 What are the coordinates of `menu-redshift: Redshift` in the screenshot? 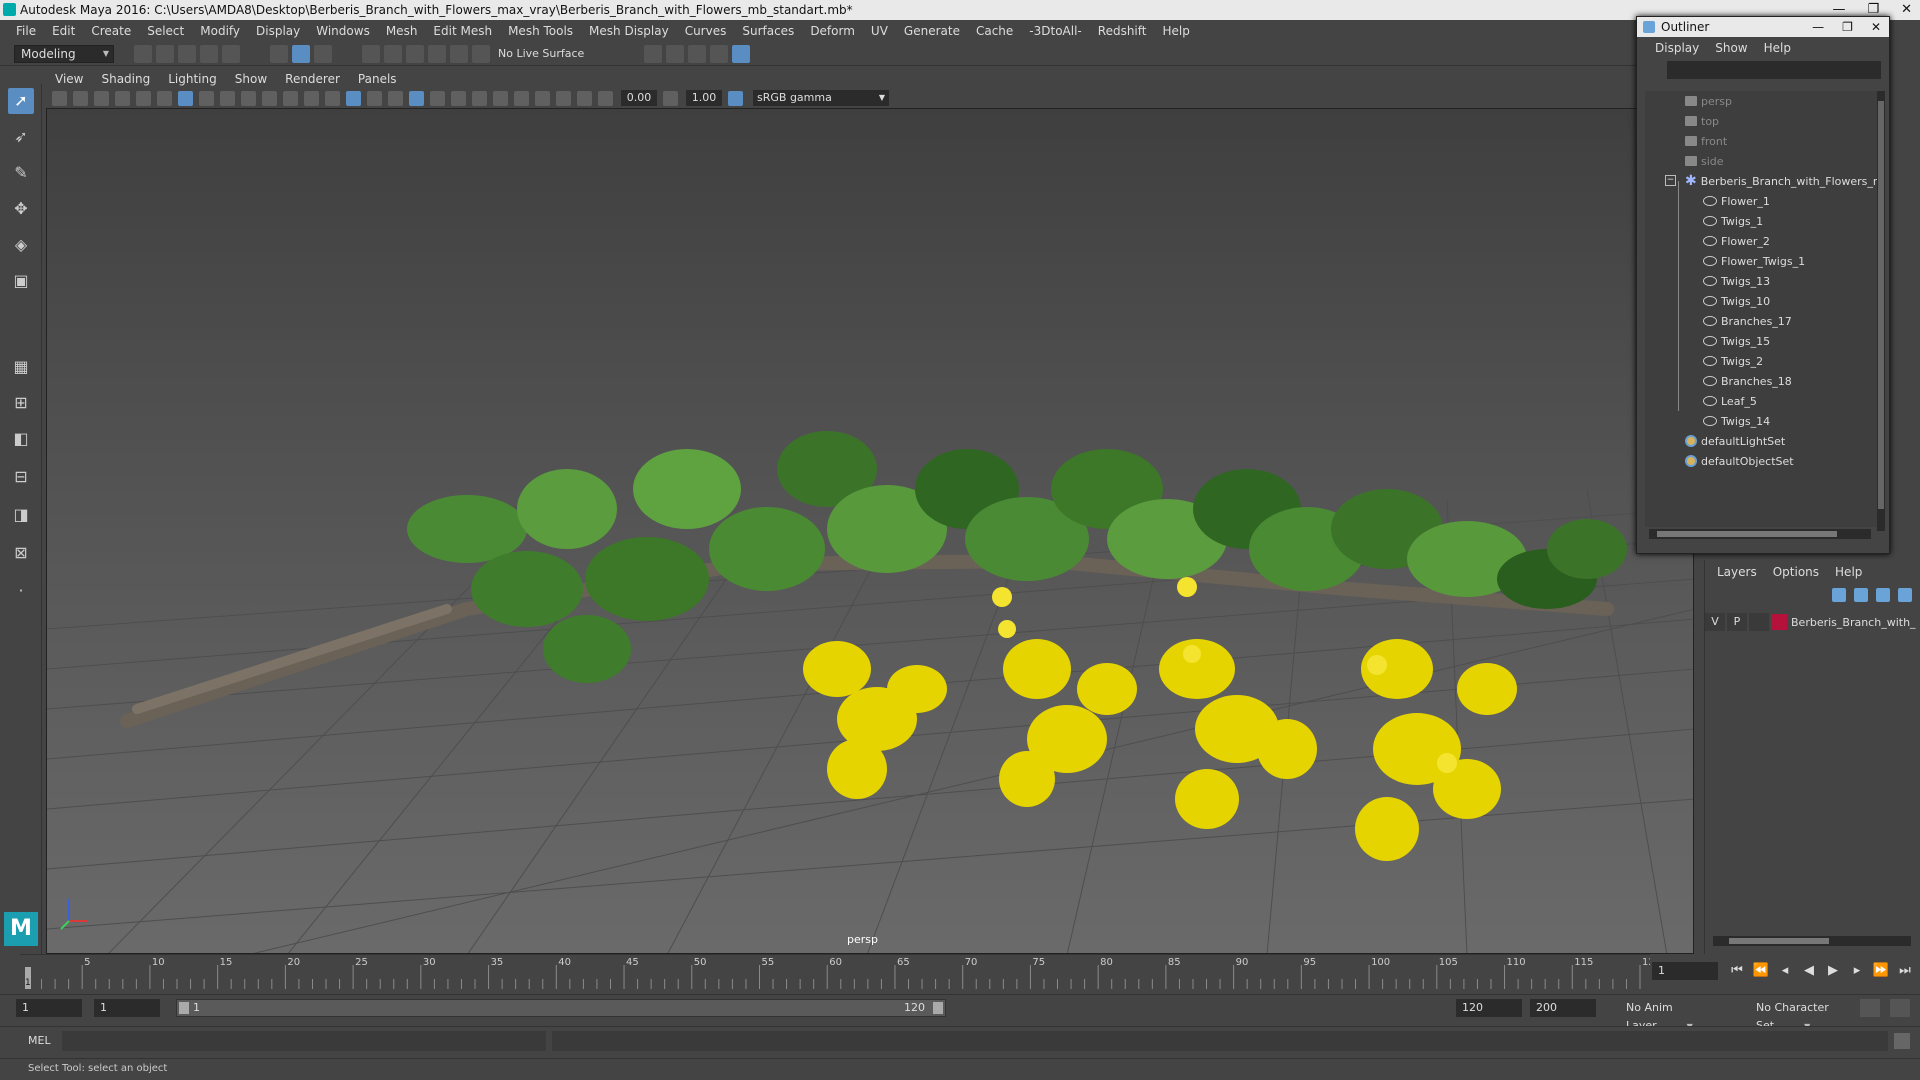 It's located at (1122, 31).